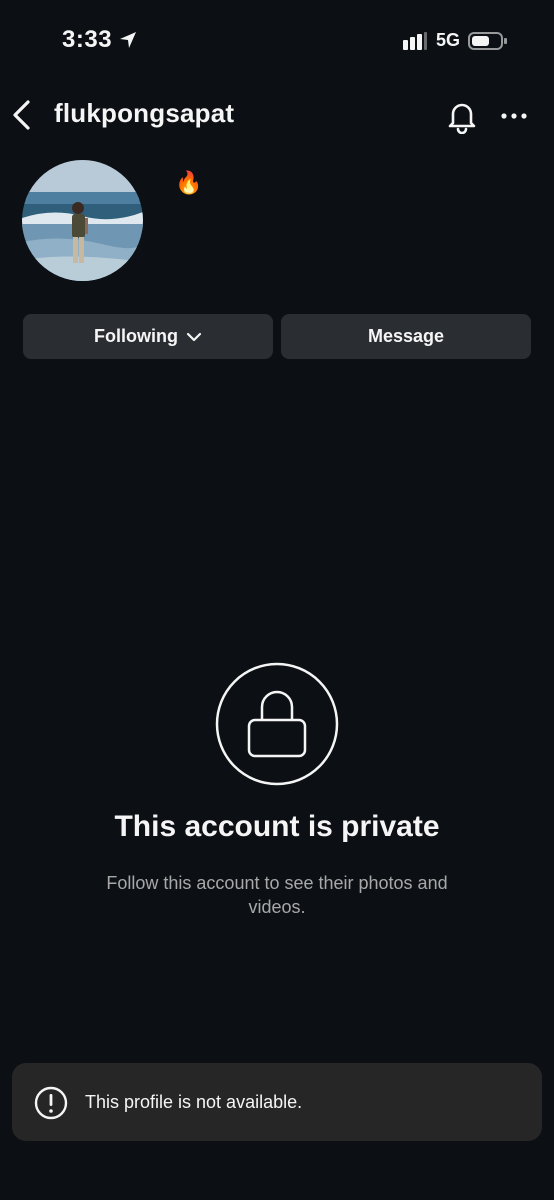  I want to click on error-toast: This profile is not available., so click(277, 1102).